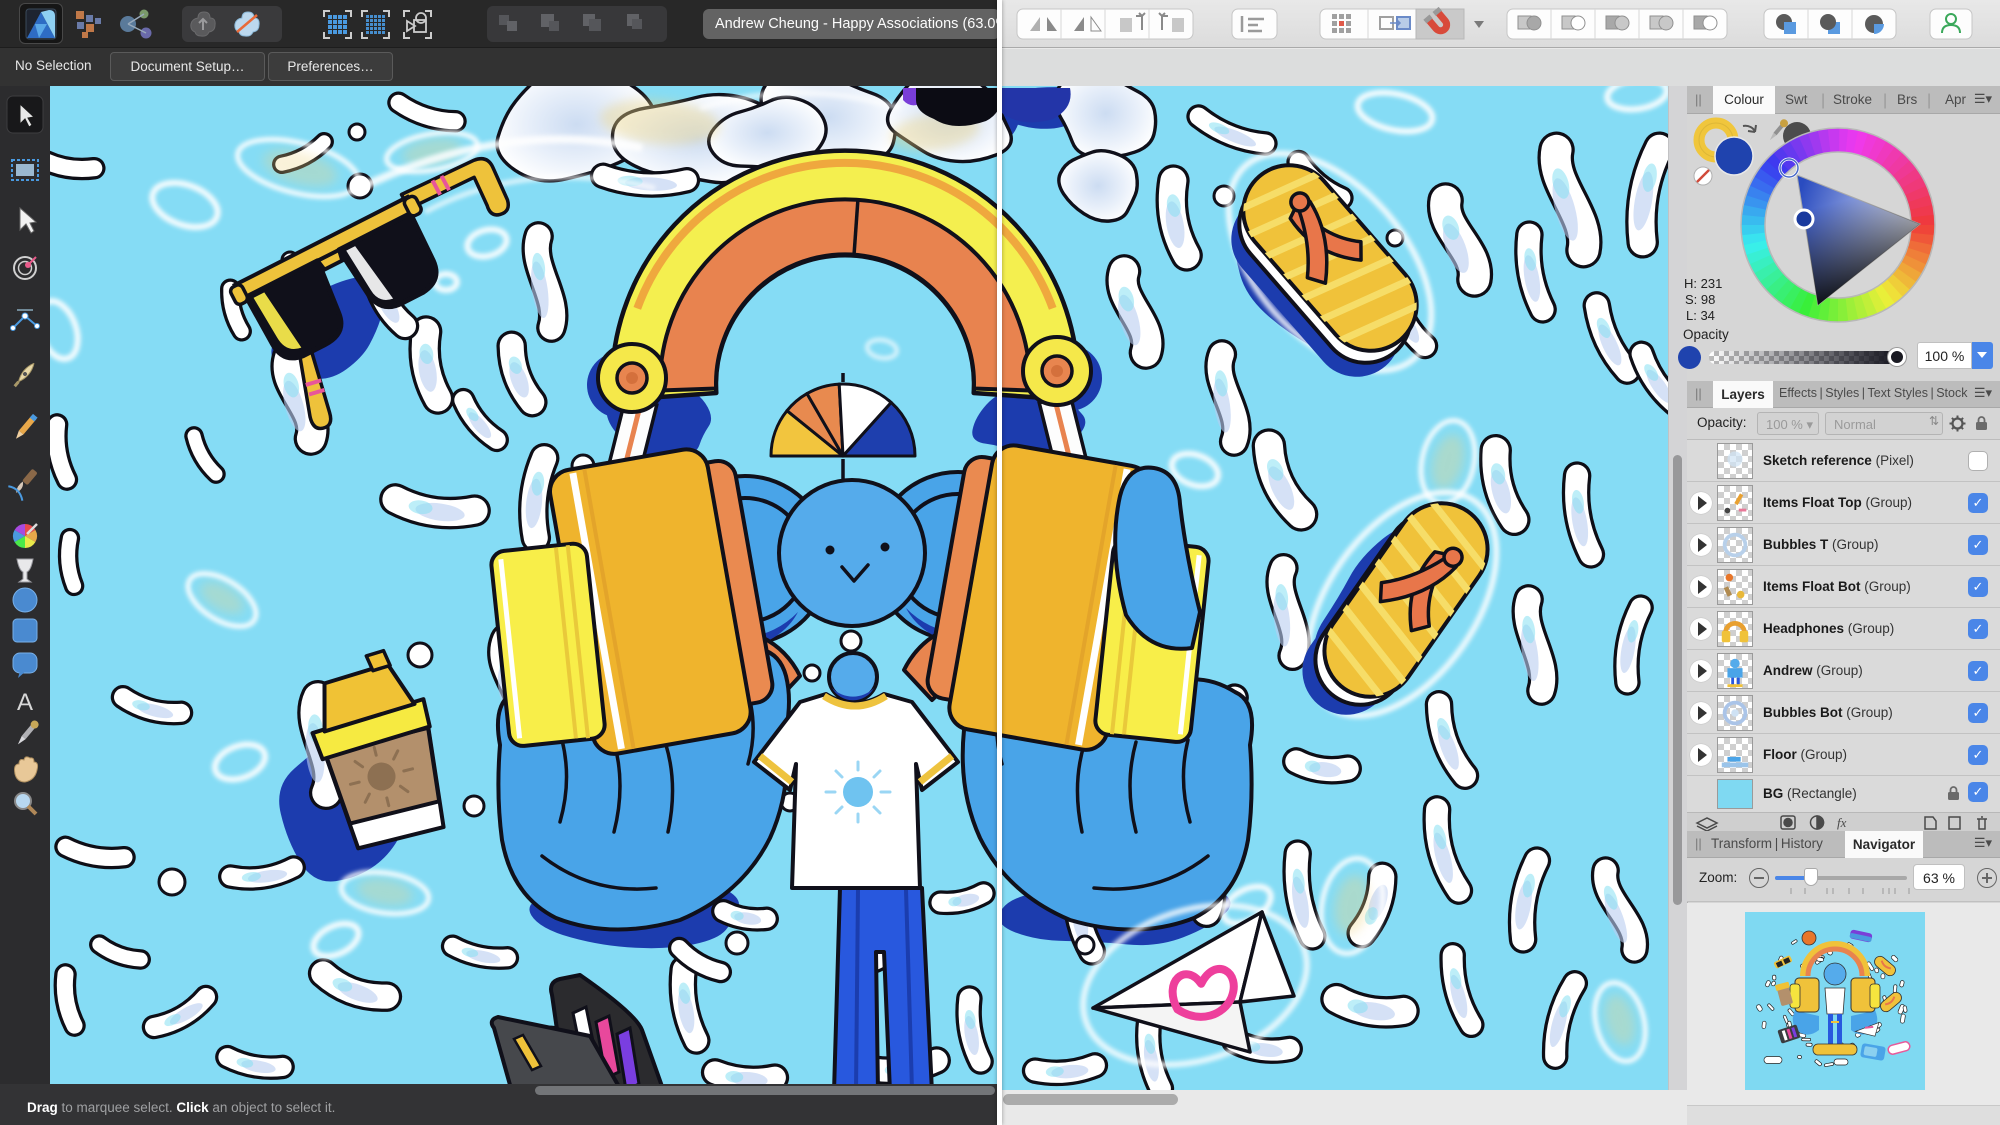 This screenshot has width=2000, height=1125. I want to click on svg-text: A, so click(25, 702).